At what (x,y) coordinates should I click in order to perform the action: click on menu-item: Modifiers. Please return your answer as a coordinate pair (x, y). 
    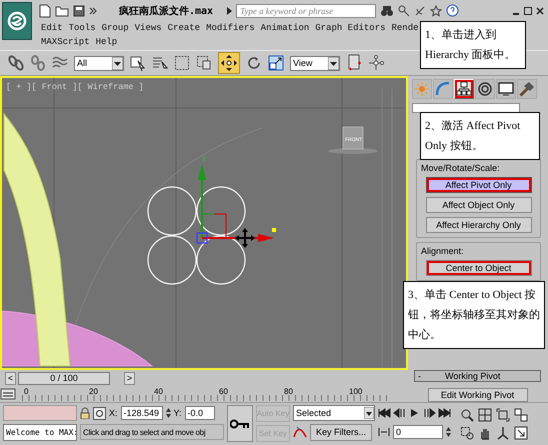
    Looking at the image, I should click on (230, 28).